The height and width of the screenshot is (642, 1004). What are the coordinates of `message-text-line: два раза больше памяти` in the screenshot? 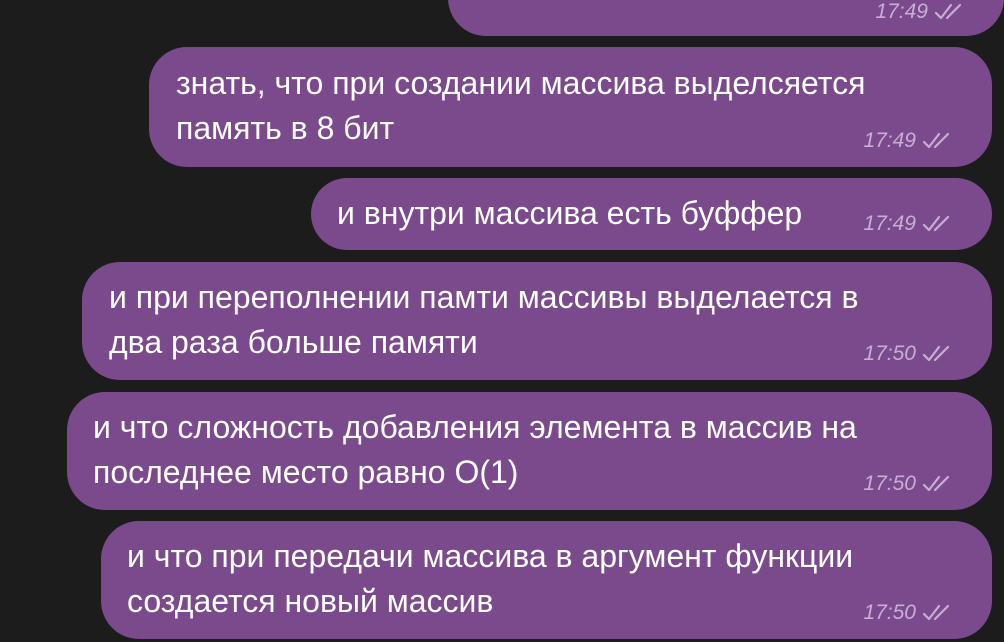 It's located at (293, 342).